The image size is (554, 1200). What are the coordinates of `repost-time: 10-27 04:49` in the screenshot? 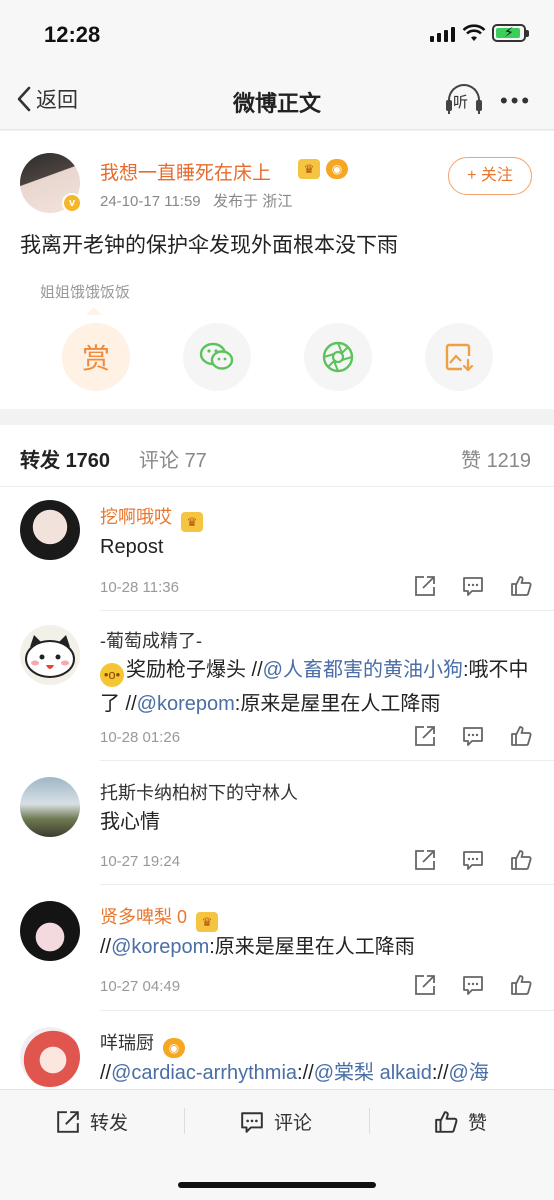 It's located at (140, 986).